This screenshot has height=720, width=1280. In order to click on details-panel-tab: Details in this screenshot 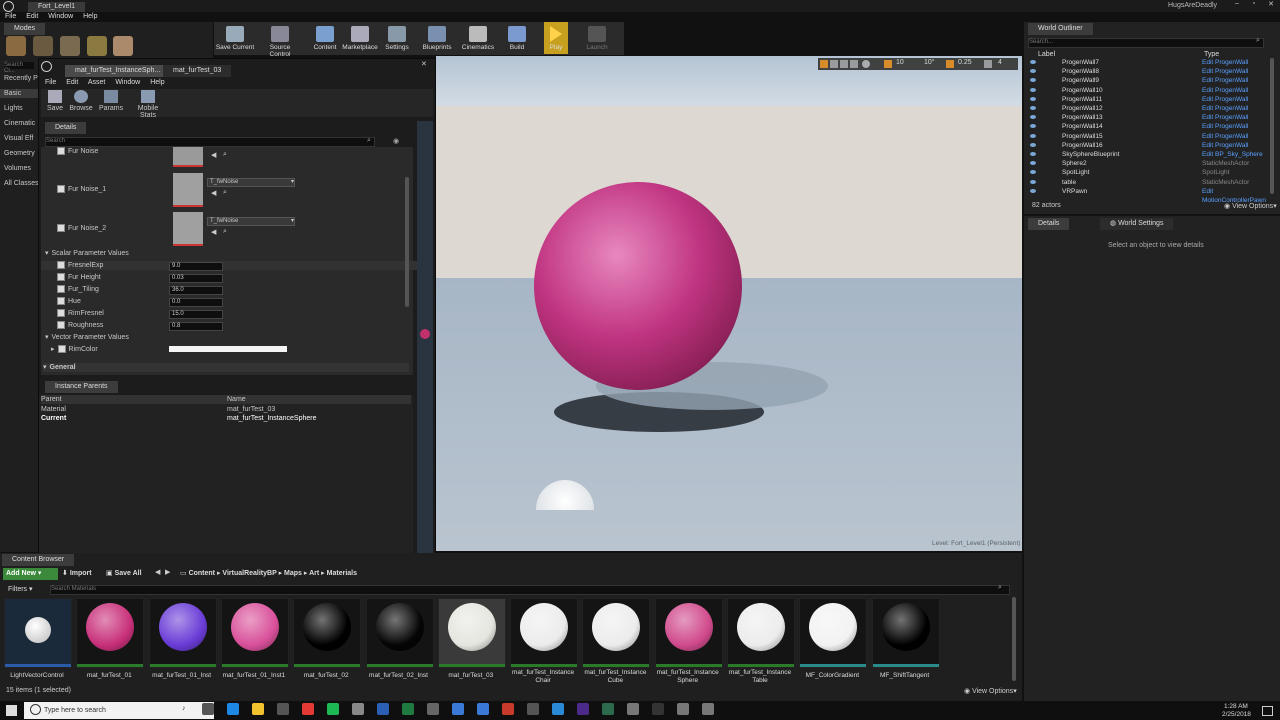, I will do `click(1049, 224)`.